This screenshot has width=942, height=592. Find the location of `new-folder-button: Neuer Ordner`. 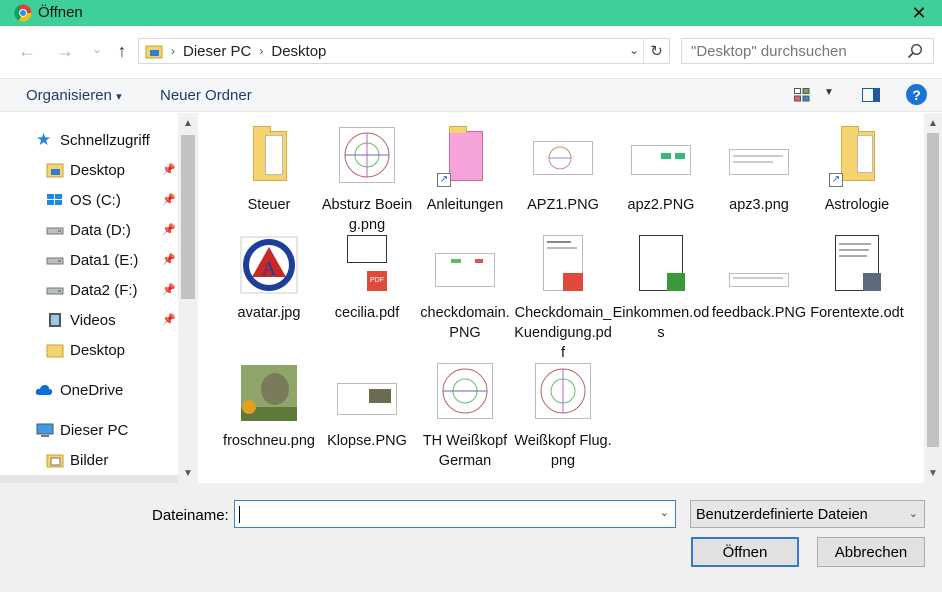

new-folder-button: Neuer Ordner is located at coordinates (206, 95).